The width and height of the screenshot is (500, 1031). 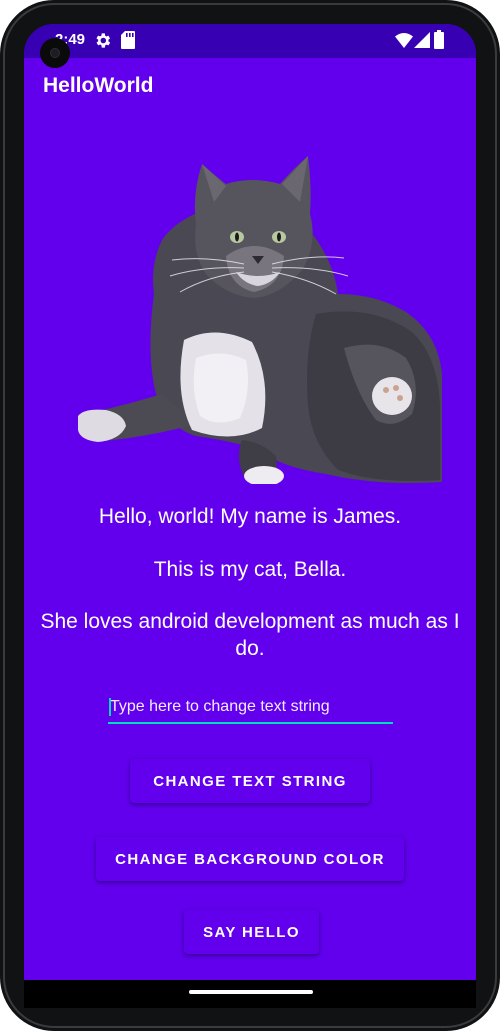 I want to click on home-gesture-handle, so click(x=251, y=992).